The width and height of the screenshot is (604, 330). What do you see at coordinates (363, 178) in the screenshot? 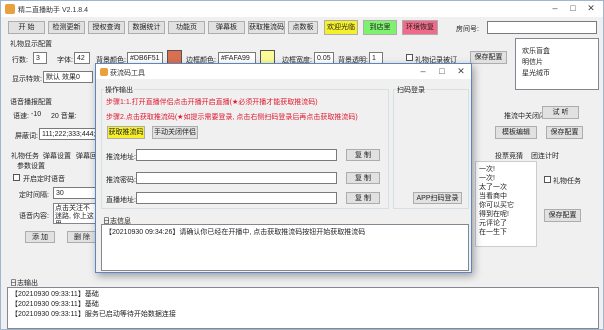
I see `copy-key-button: 复 制` at bounding box center [363, 178].